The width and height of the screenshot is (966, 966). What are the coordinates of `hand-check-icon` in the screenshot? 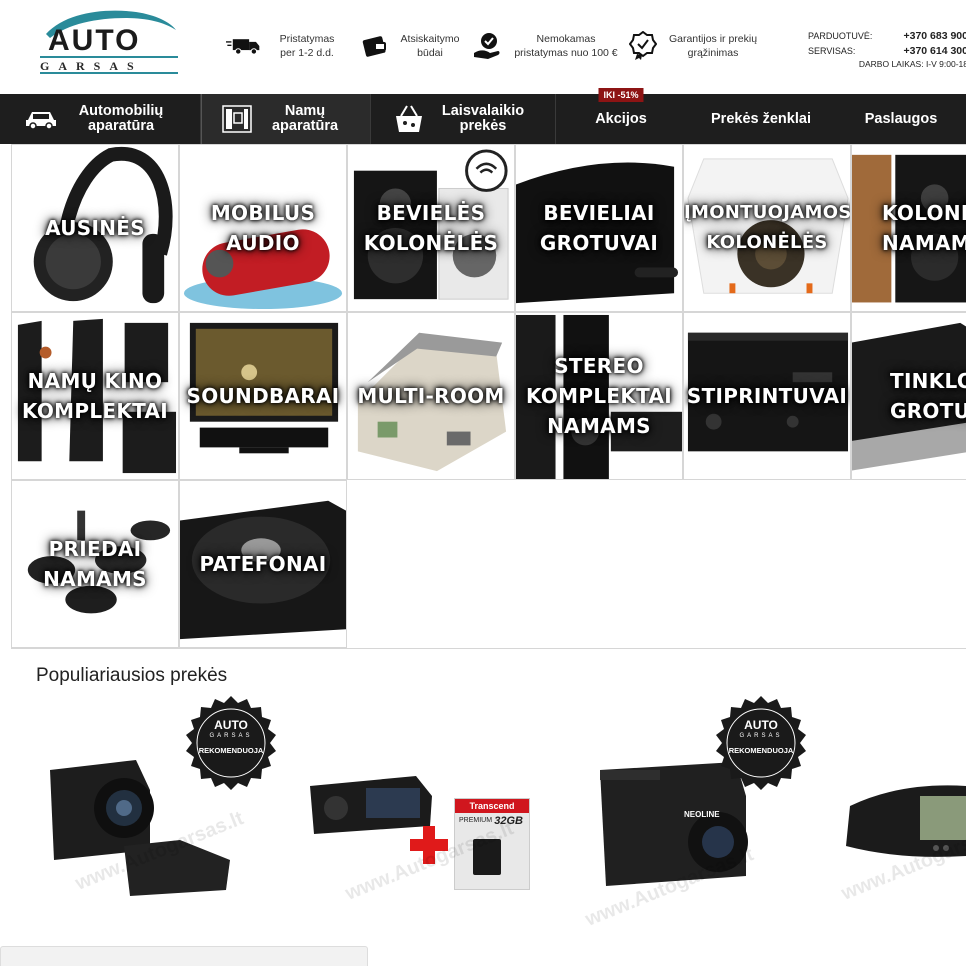 It's located at (487, 46).